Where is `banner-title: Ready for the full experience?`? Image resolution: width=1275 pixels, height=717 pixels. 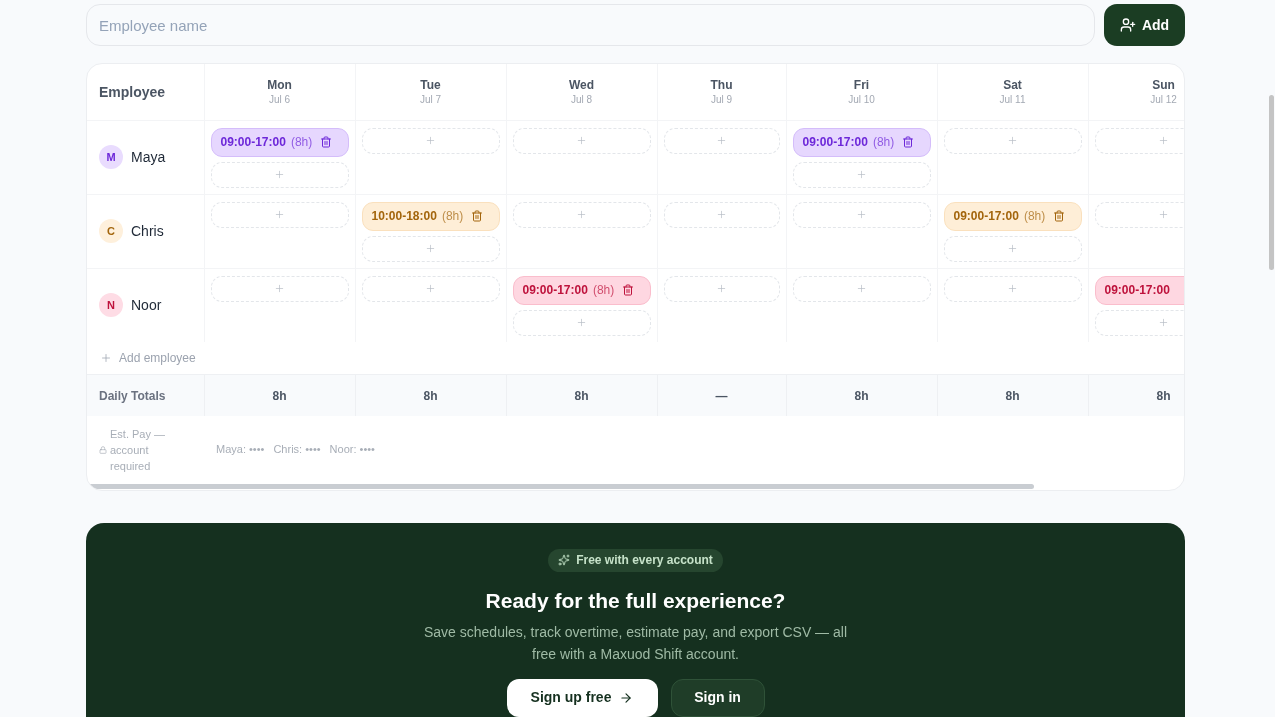 banner-title: Ready for the full experience? is located at coordinates (635, 600).